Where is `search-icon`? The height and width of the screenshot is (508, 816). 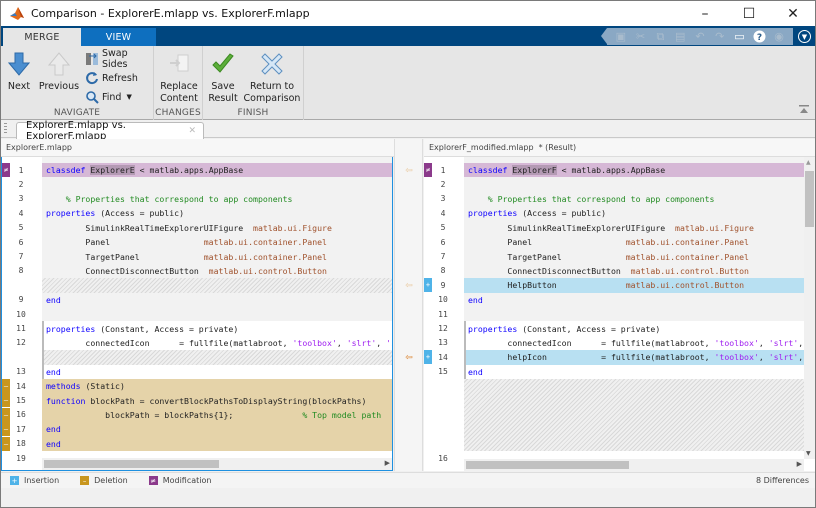 search-icon is located at coordinates (92, 97).